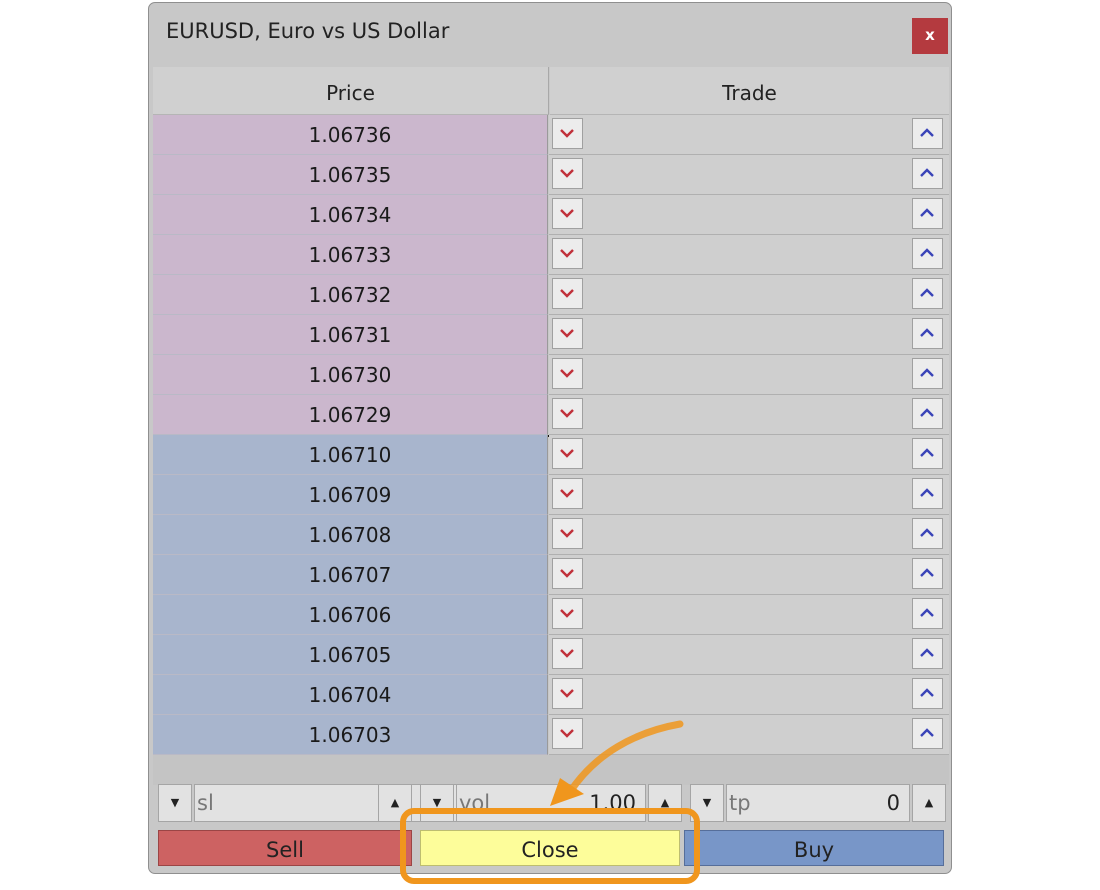  What do you see at coordinates (350, 375) in the screenshot?
I see `price-cell: 1.06730` at bounding box center [350, 375].